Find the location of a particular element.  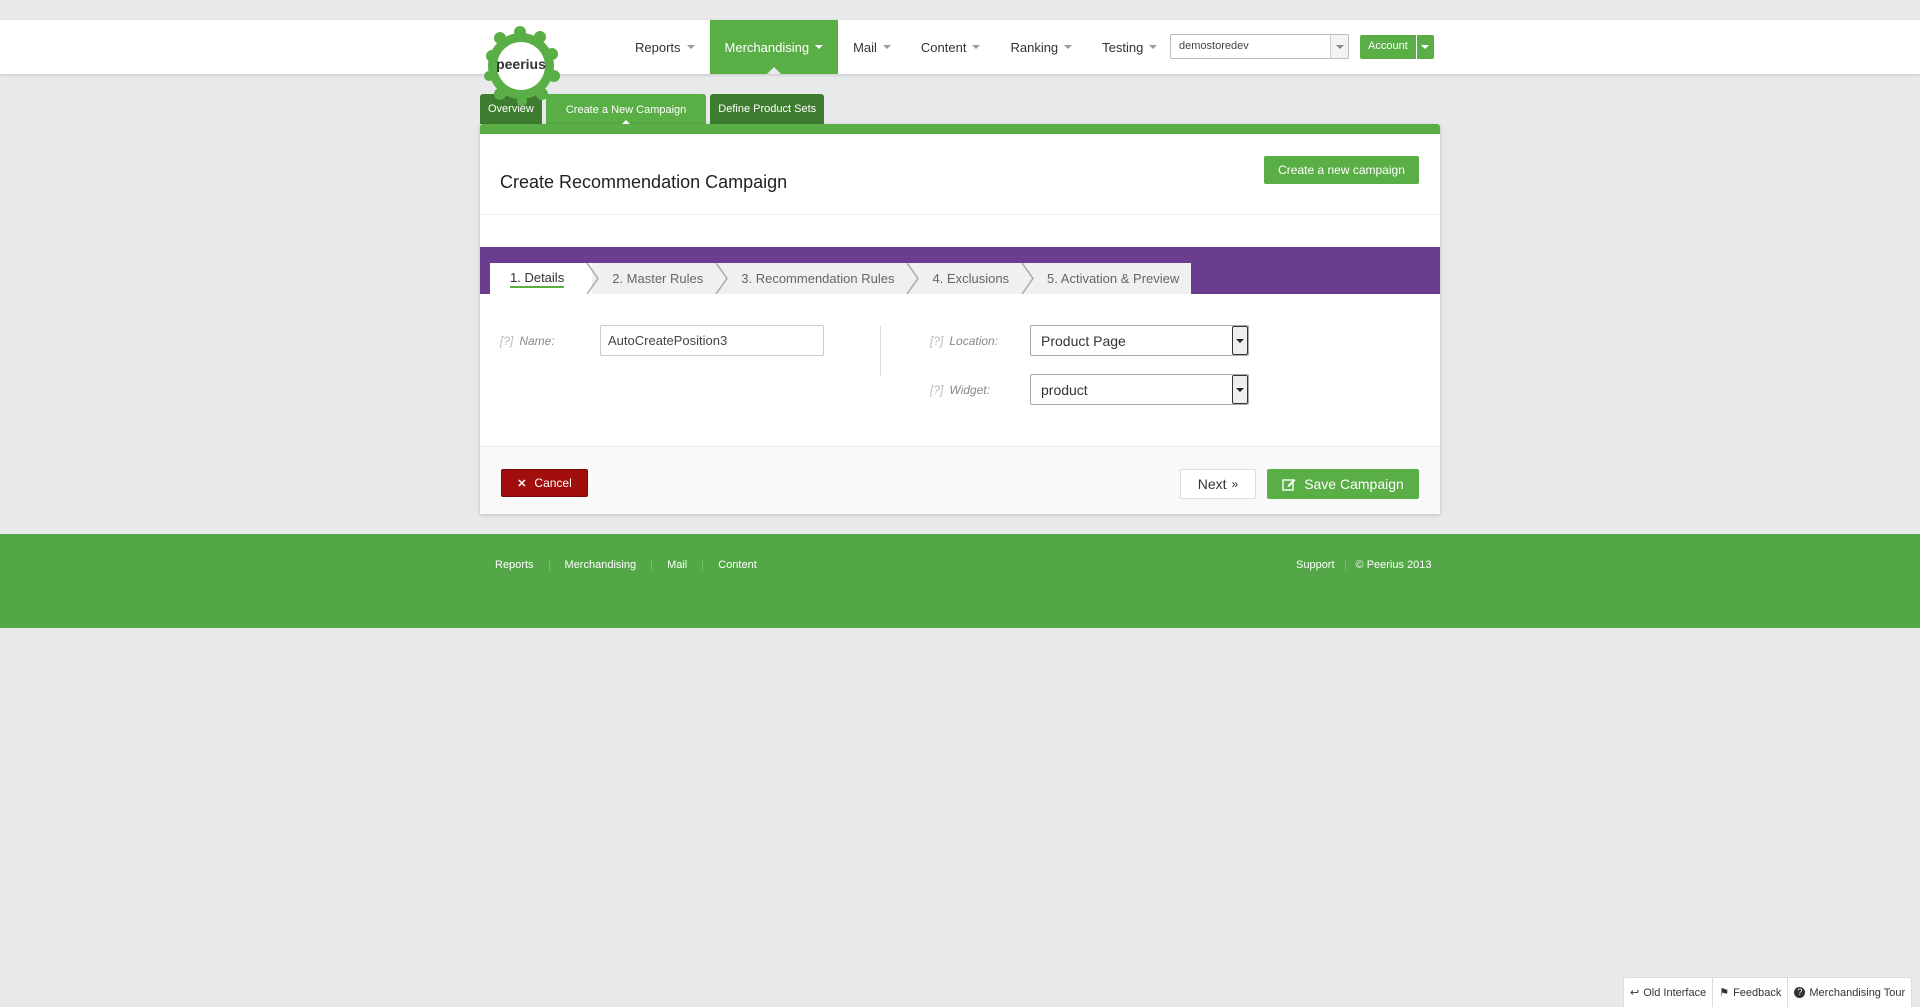

next-button: Next » is located at coordinates (1218, 484).